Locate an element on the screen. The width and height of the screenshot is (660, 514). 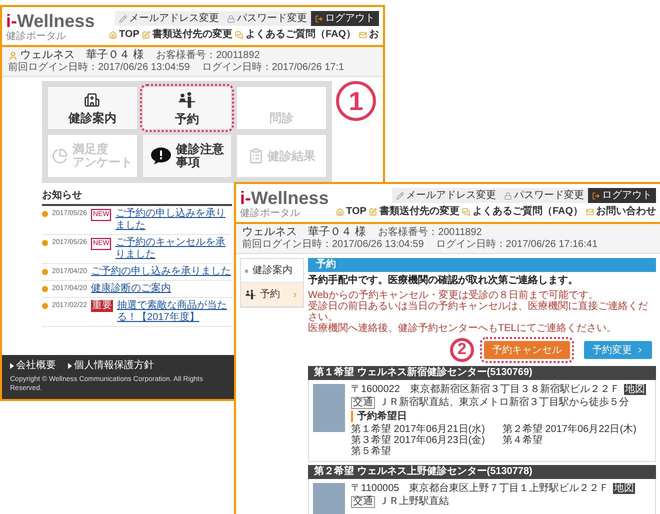
facility-title: 第１希望 ウェルネス新宿健診センター(5130769) is located at coordinates (482, 373).